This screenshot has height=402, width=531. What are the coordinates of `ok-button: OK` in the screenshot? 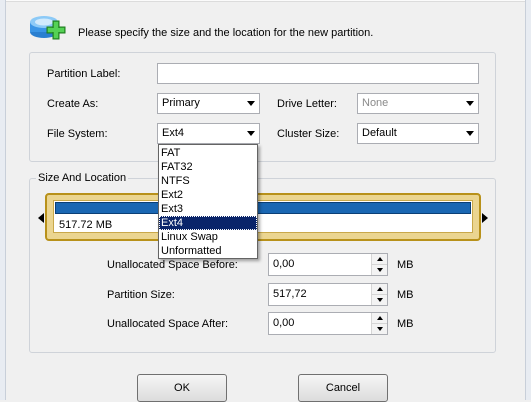 It's located at (182, 388).